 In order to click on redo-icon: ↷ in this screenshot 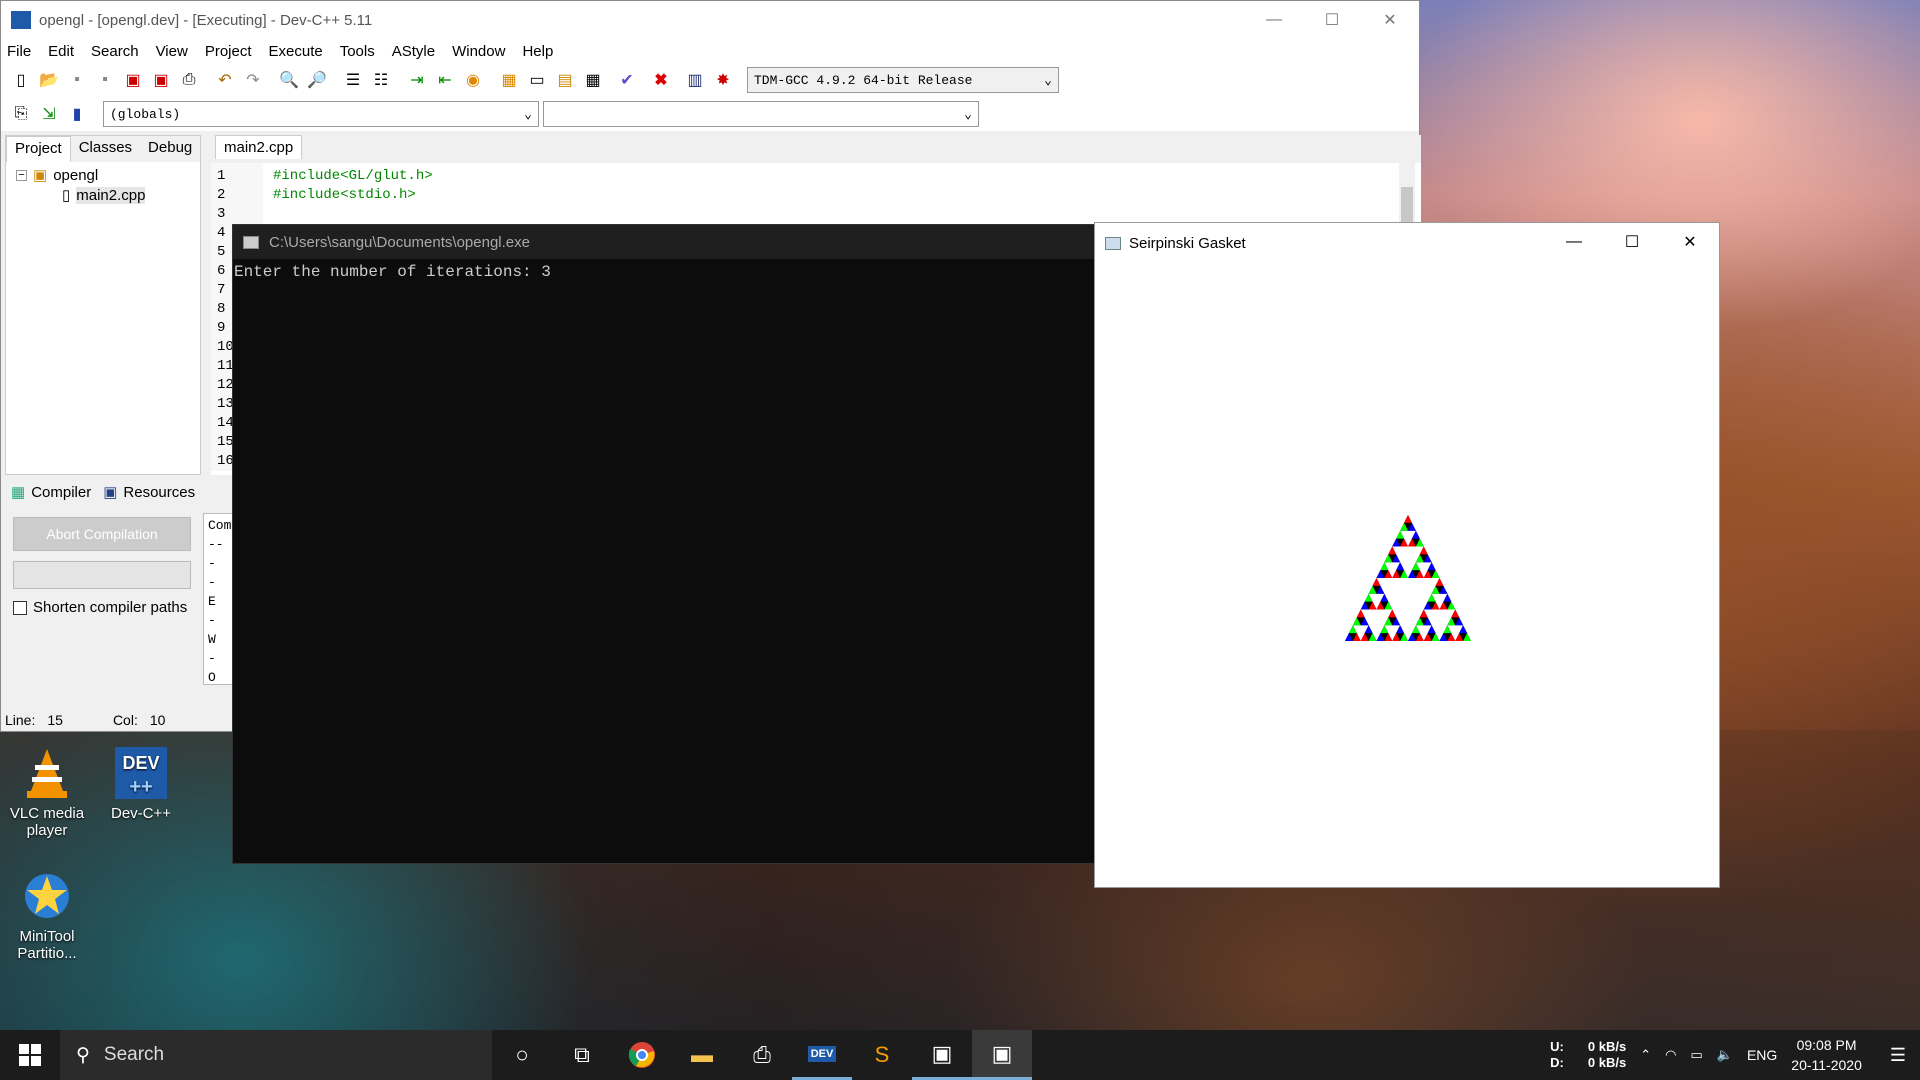, I will do `click(253, 80)`.